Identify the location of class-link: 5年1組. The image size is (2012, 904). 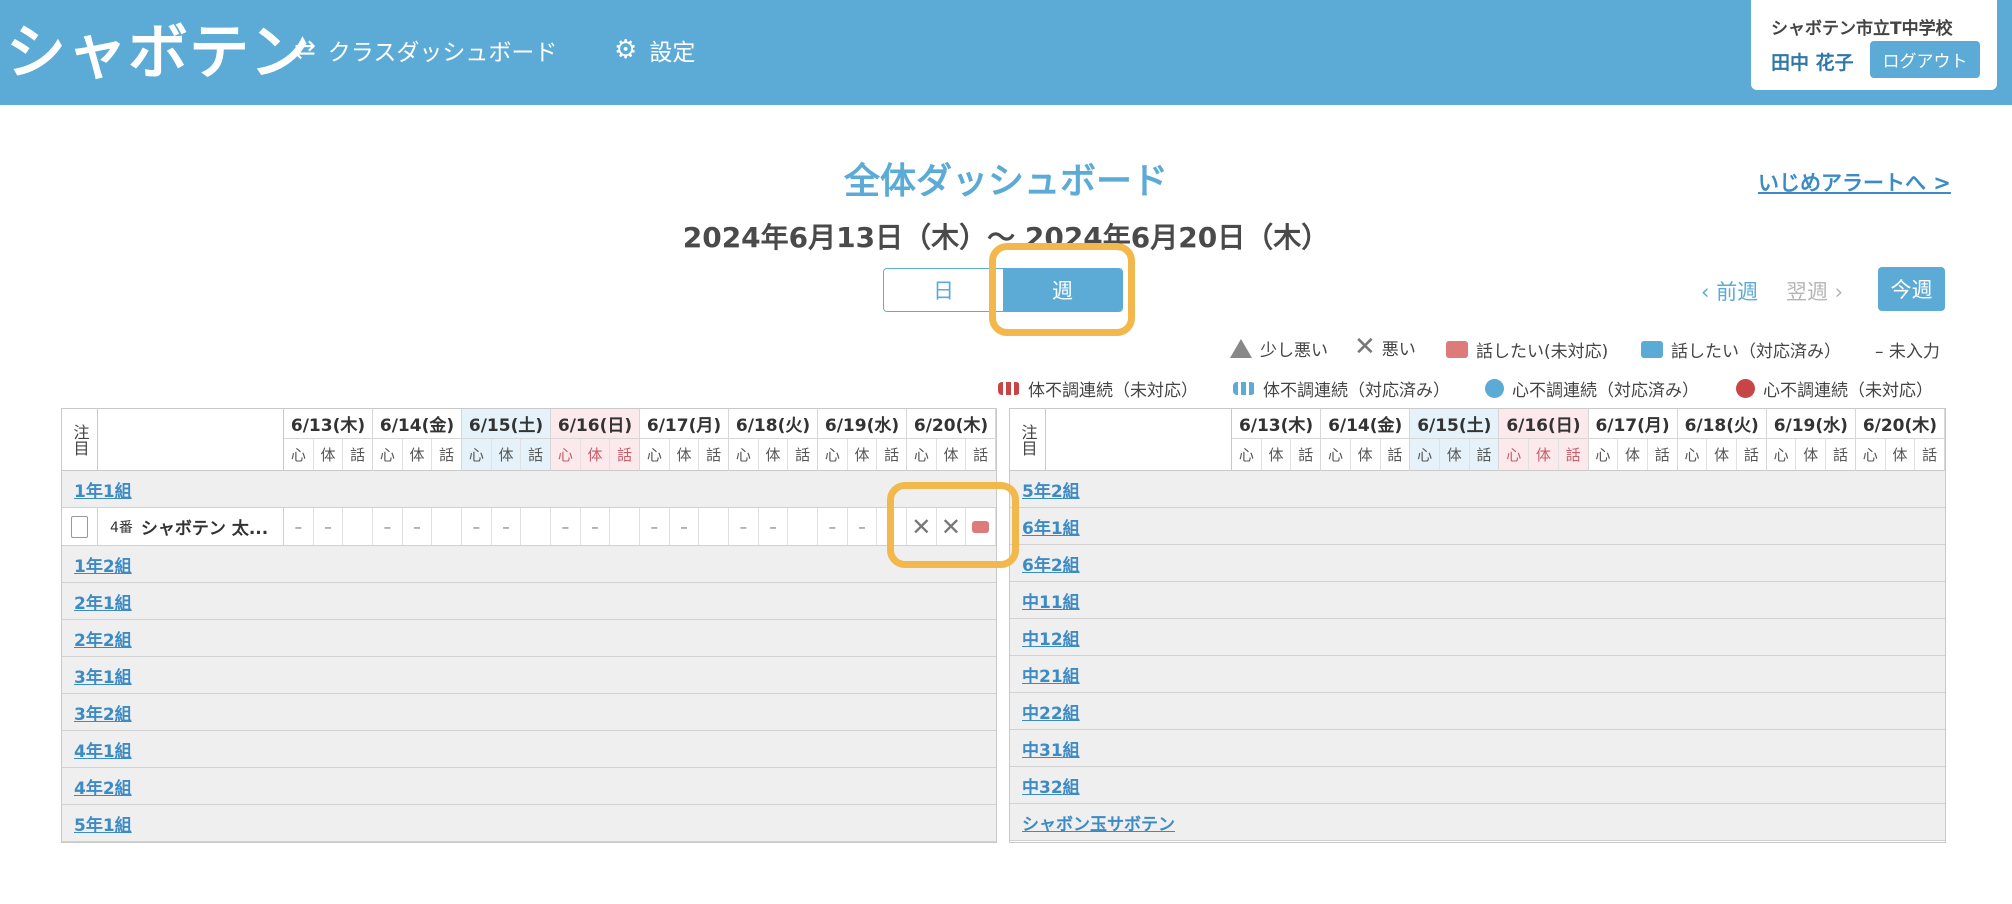
(103, 823).